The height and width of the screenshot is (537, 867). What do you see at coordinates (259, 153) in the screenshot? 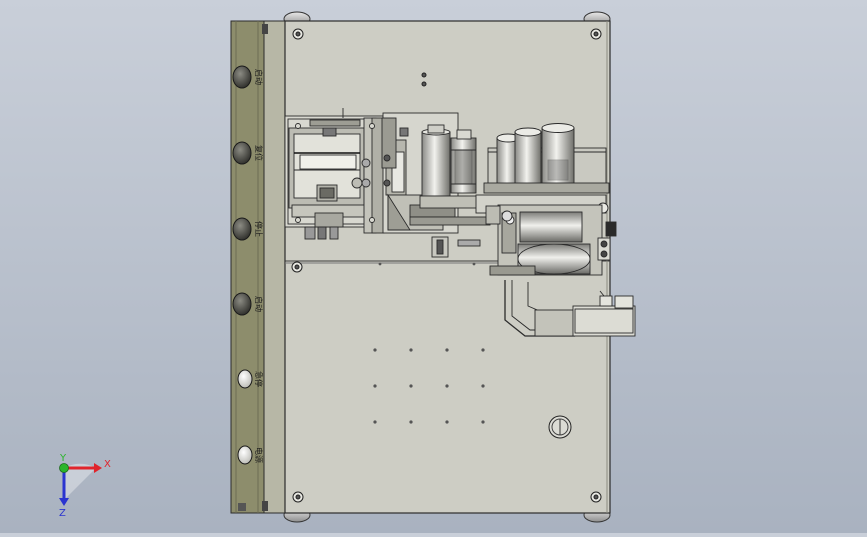
I see `reset-button-label: 复位` at bounding box center [259, 153].